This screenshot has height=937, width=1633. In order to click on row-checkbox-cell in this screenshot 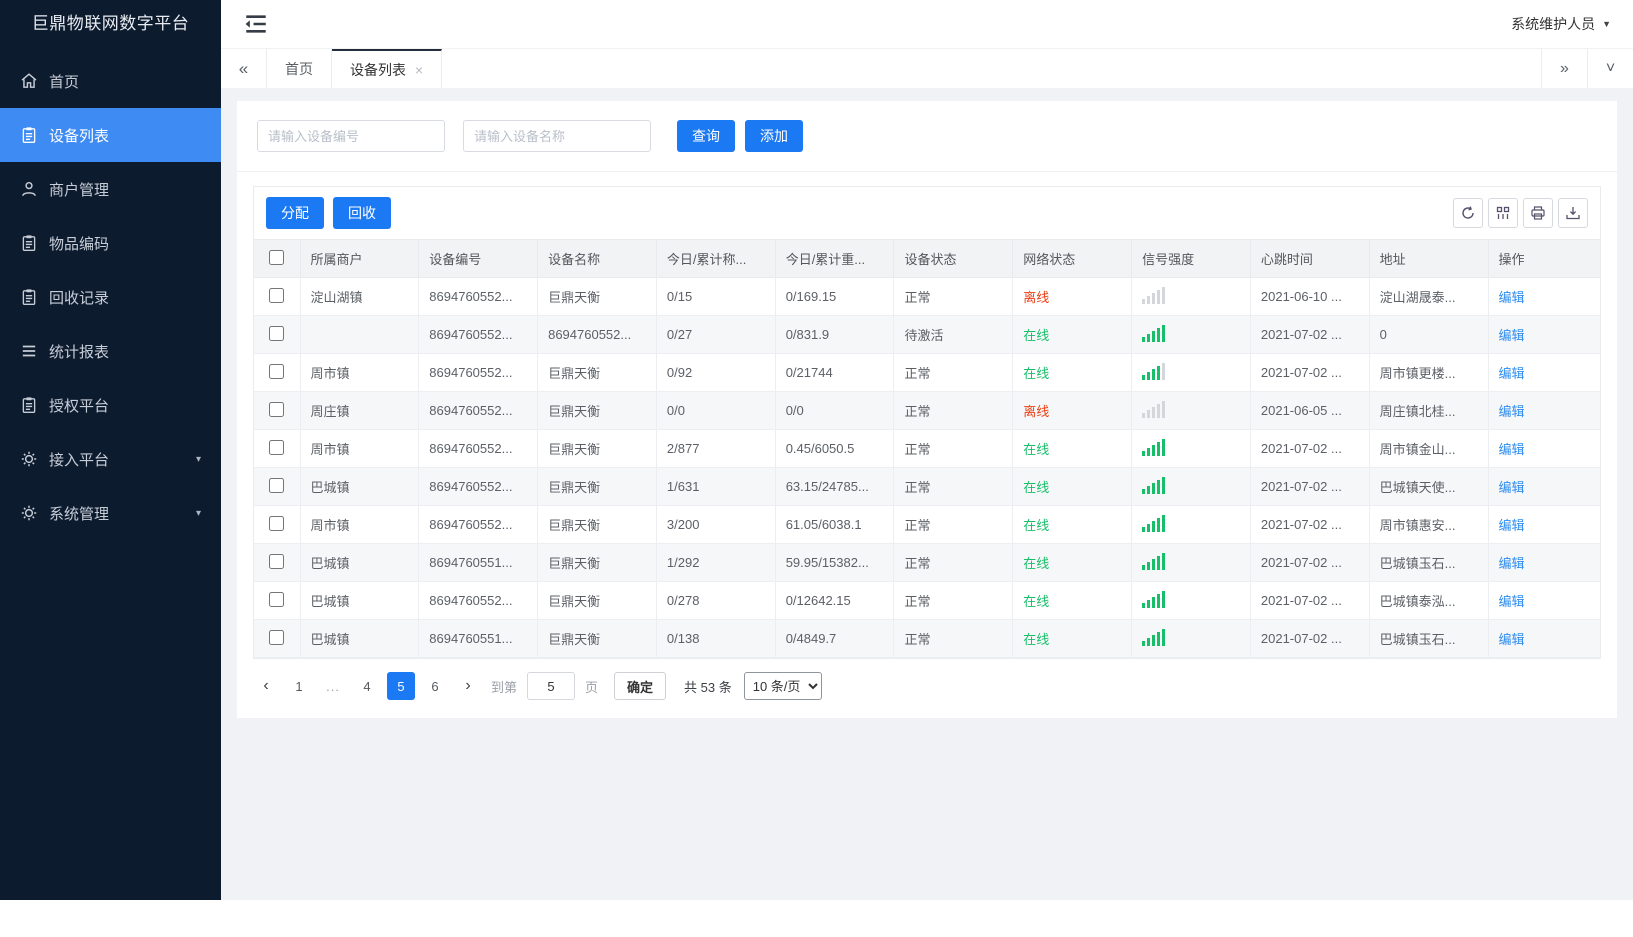, I will do `click(277, 410)`.